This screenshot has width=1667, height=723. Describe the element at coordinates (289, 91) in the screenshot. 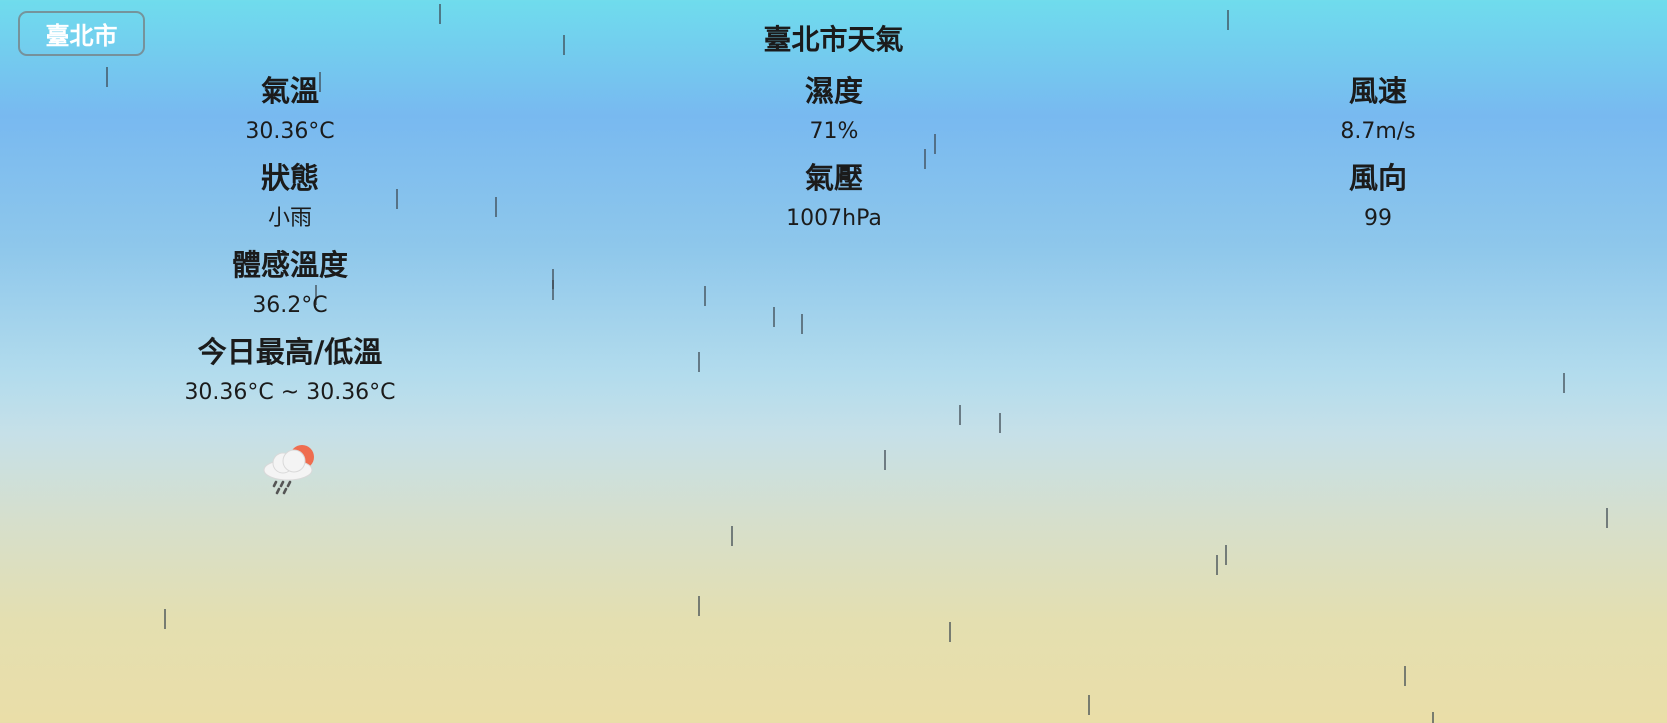

I see `temperature-label: 氣溫` at that location.